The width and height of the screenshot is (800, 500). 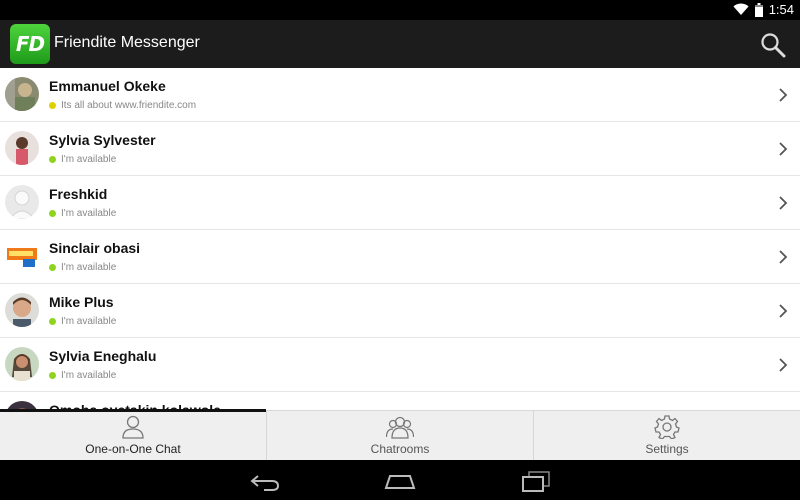 I want to click on tab-label: One-on-One Chat, so click(x=133, y=449).